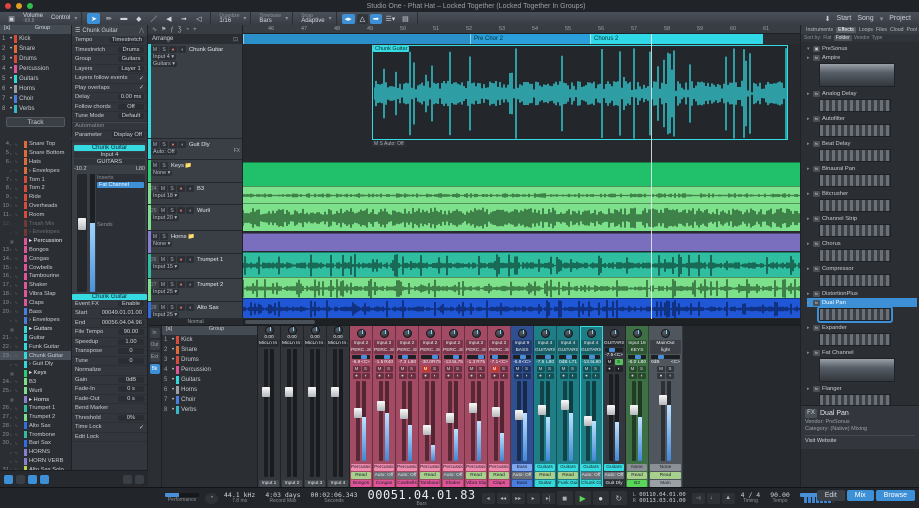  I want to click on track-list-item: 15 • ∿ Cowbells, so click(35, 267).